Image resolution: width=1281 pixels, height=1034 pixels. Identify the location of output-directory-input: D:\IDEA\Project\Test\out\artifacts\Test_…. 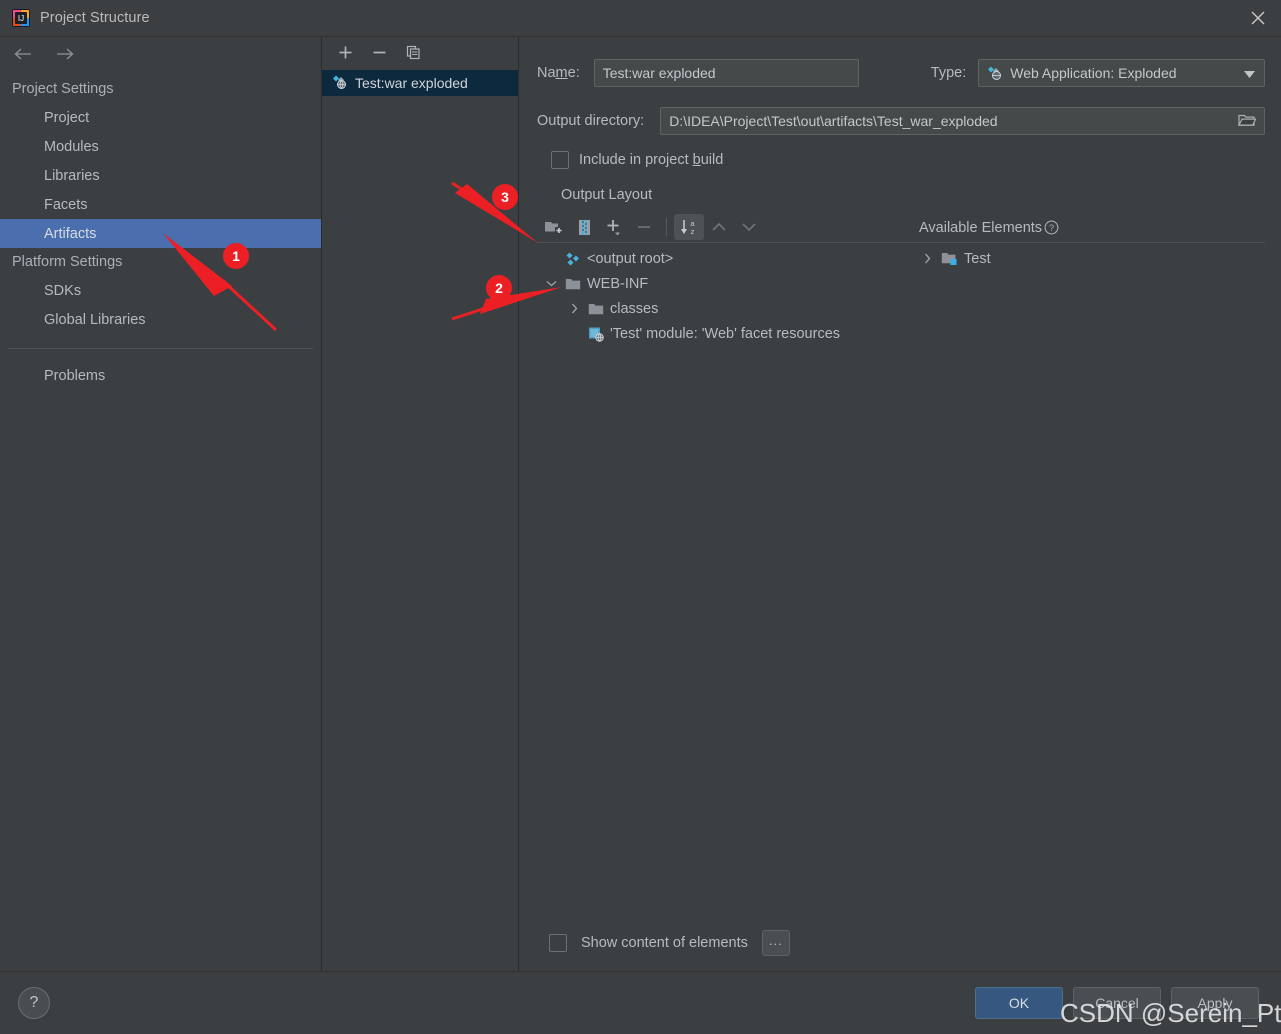
(962, 121).